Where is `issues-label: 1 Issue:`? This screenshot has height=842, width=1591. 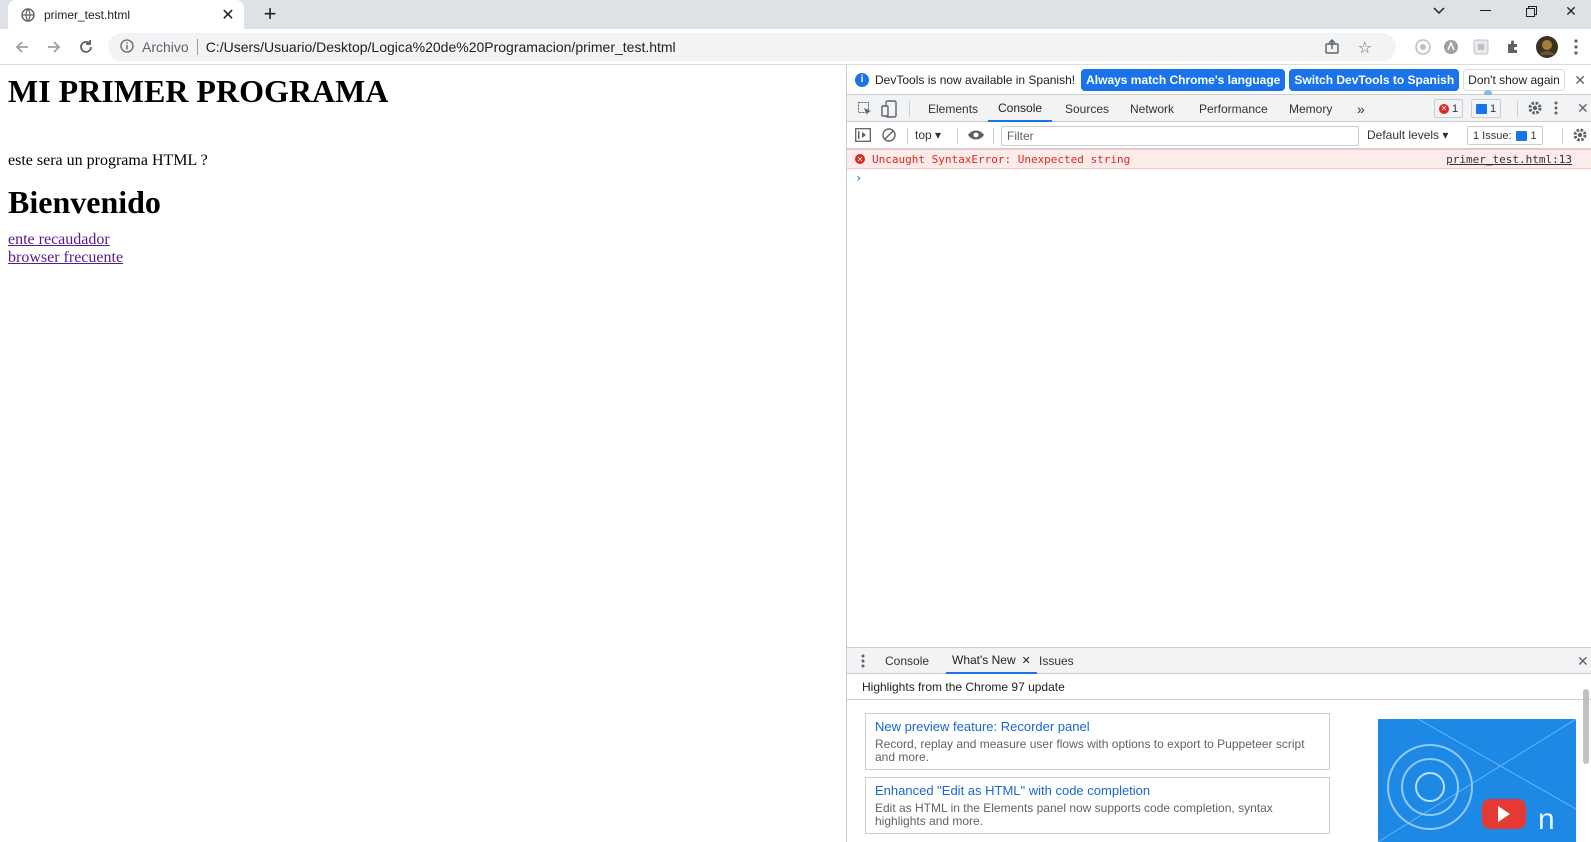
issues-label: 1 Issue: is located at coordinates (1492, 135).